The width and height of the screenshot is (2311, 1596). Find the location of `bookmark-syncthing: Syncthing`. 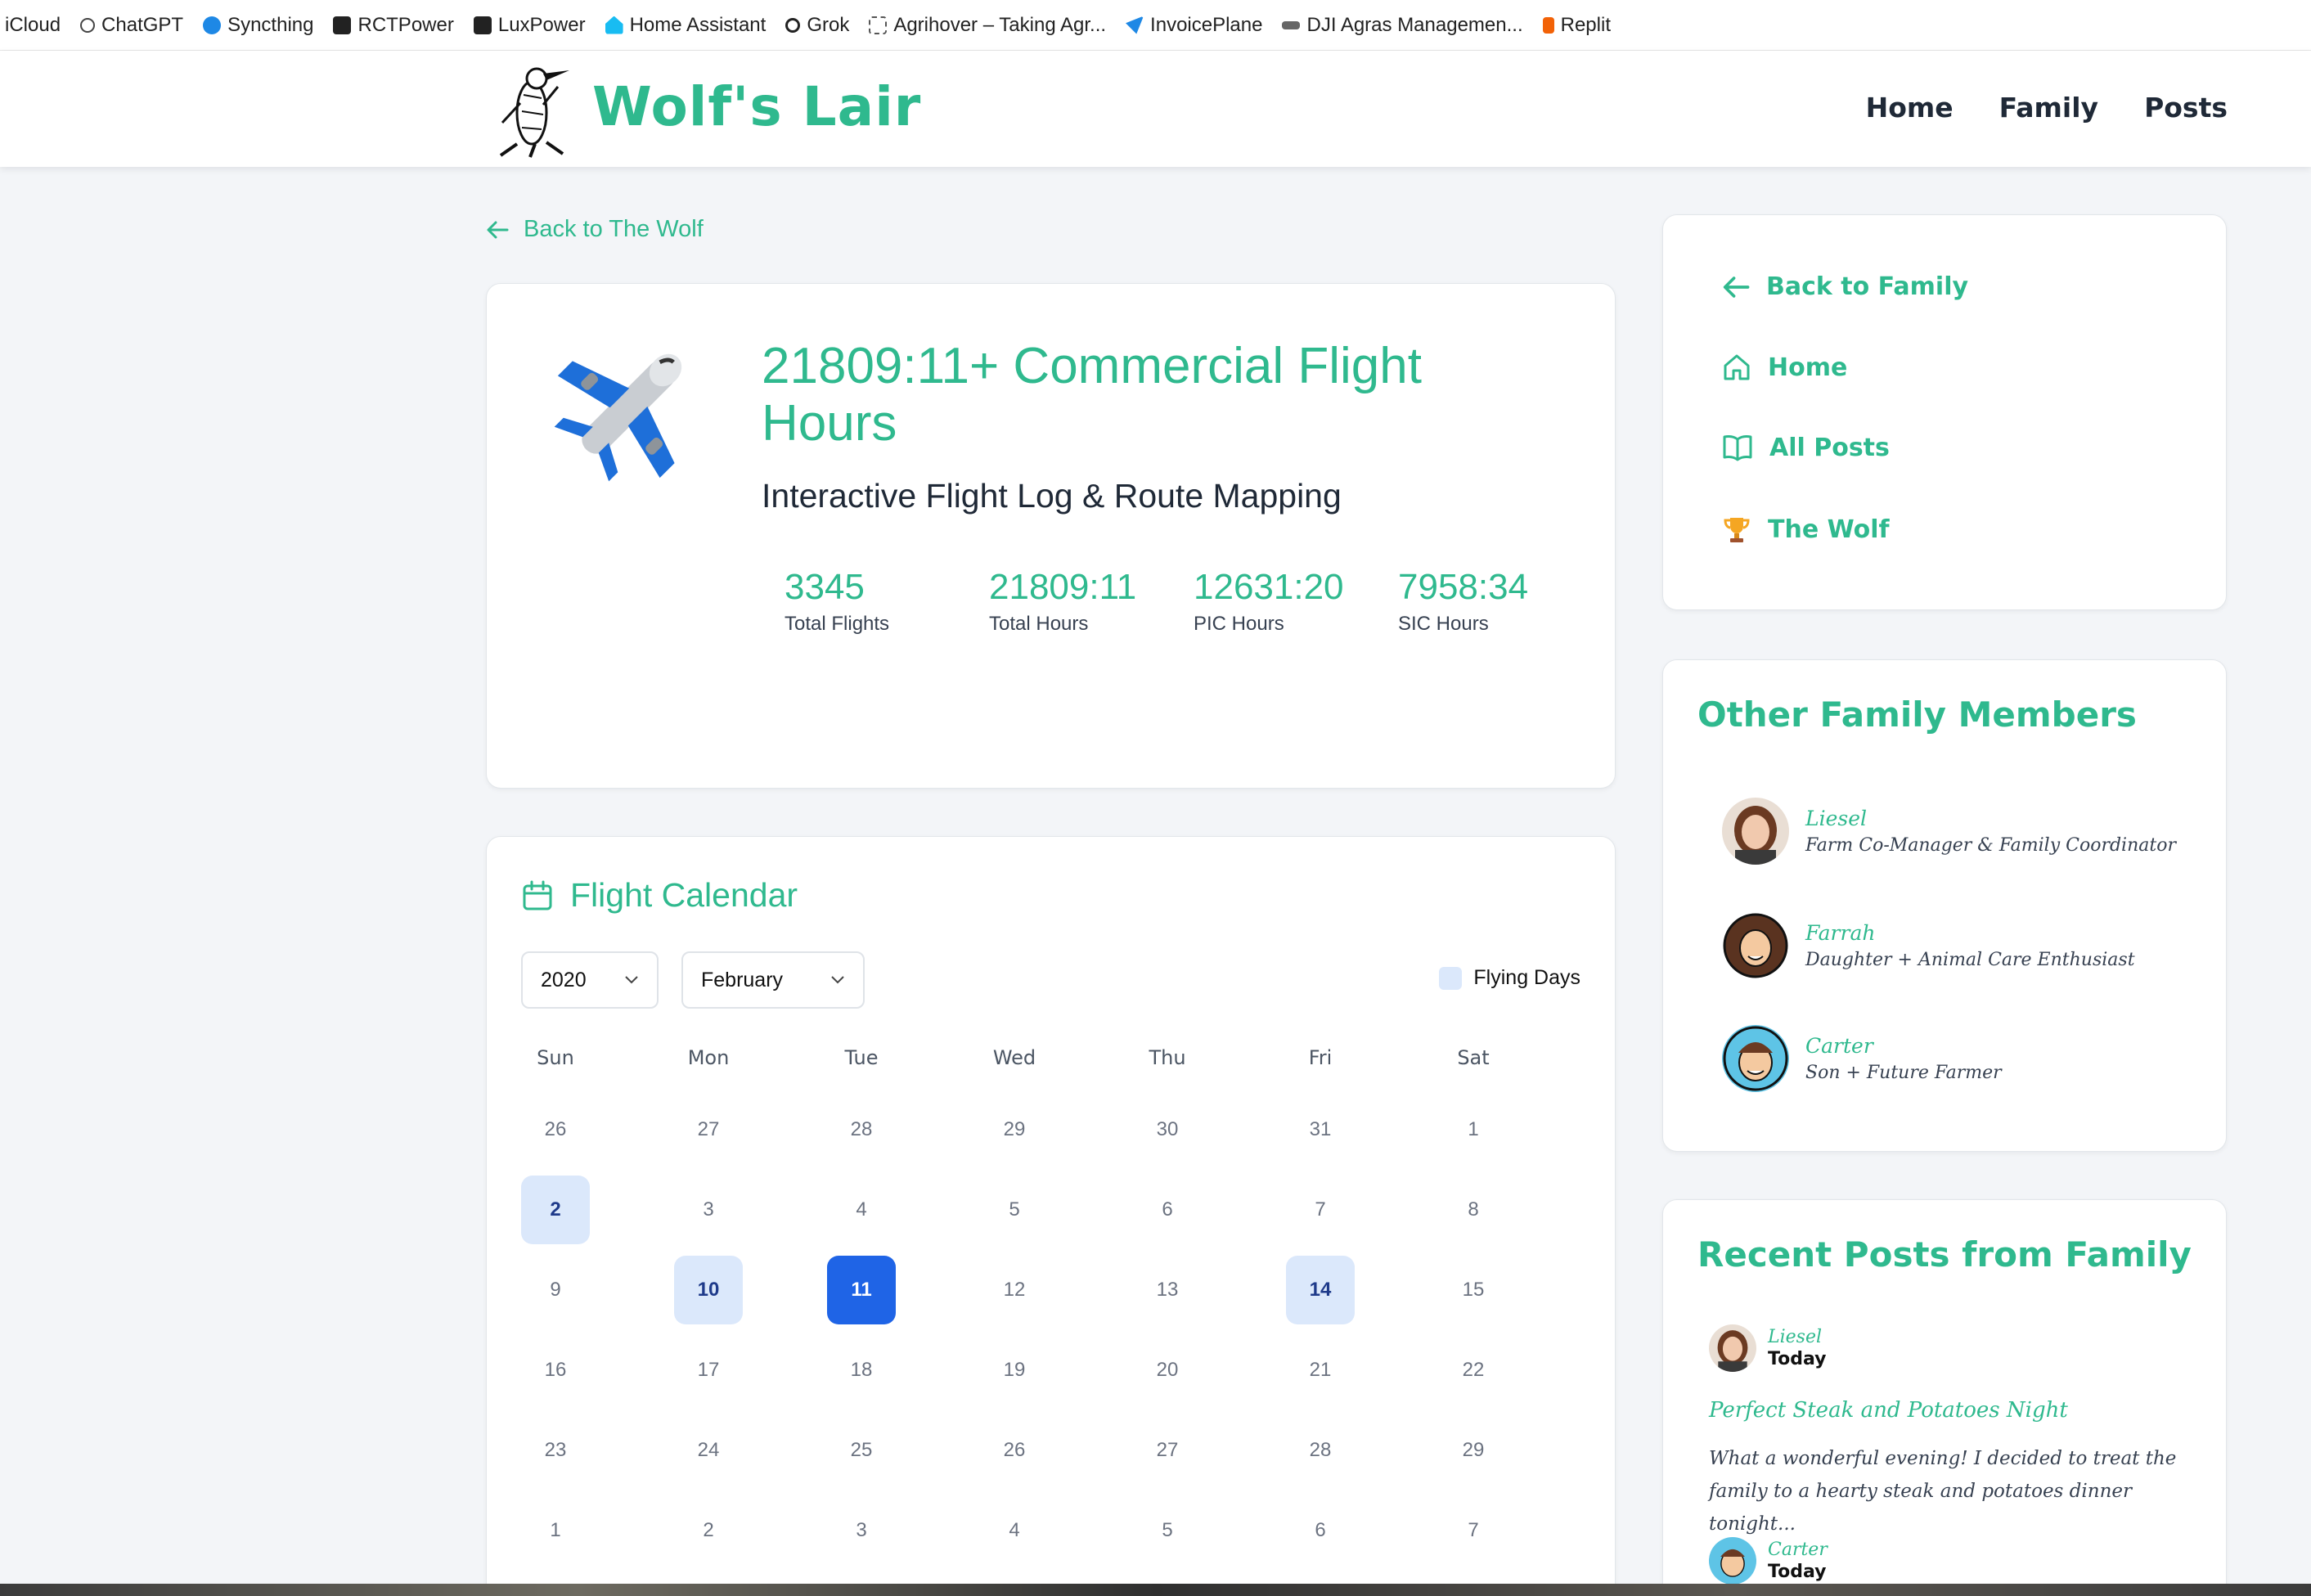

bookmark-syncthing: Syncthing is located at coordinates (258, 25).